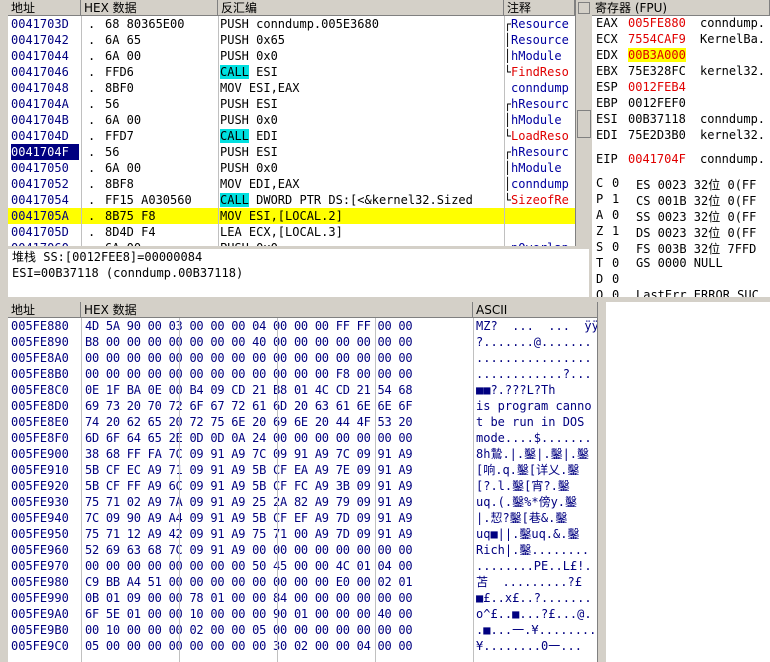 This screenshot has height=662, width=770. I want to click on disasm-address: 00417042, so click(45, 40).